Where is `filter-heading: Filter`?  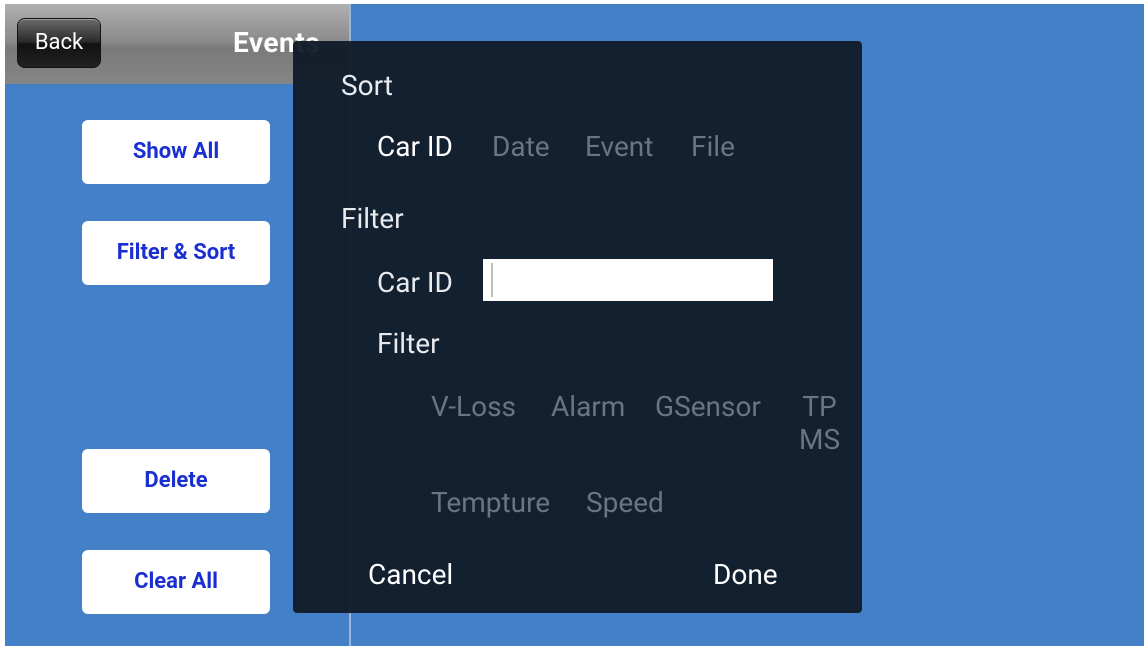
filter-heading: Filter is located at coordinates (372, 218).